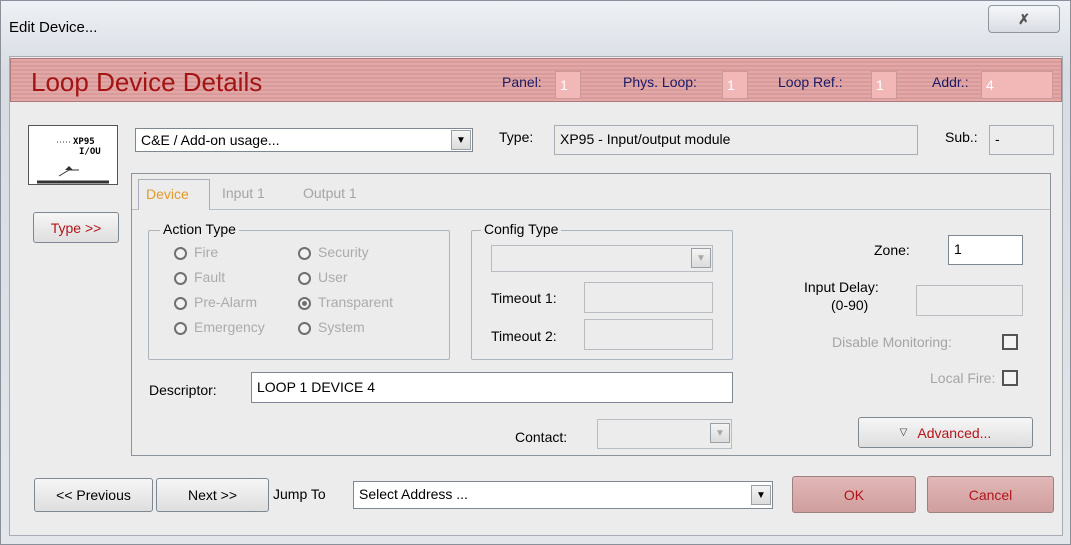 The width and height of the screenshot is (1071, 545). I want to click on tab-output-1: Output 1, so click(330, 193).